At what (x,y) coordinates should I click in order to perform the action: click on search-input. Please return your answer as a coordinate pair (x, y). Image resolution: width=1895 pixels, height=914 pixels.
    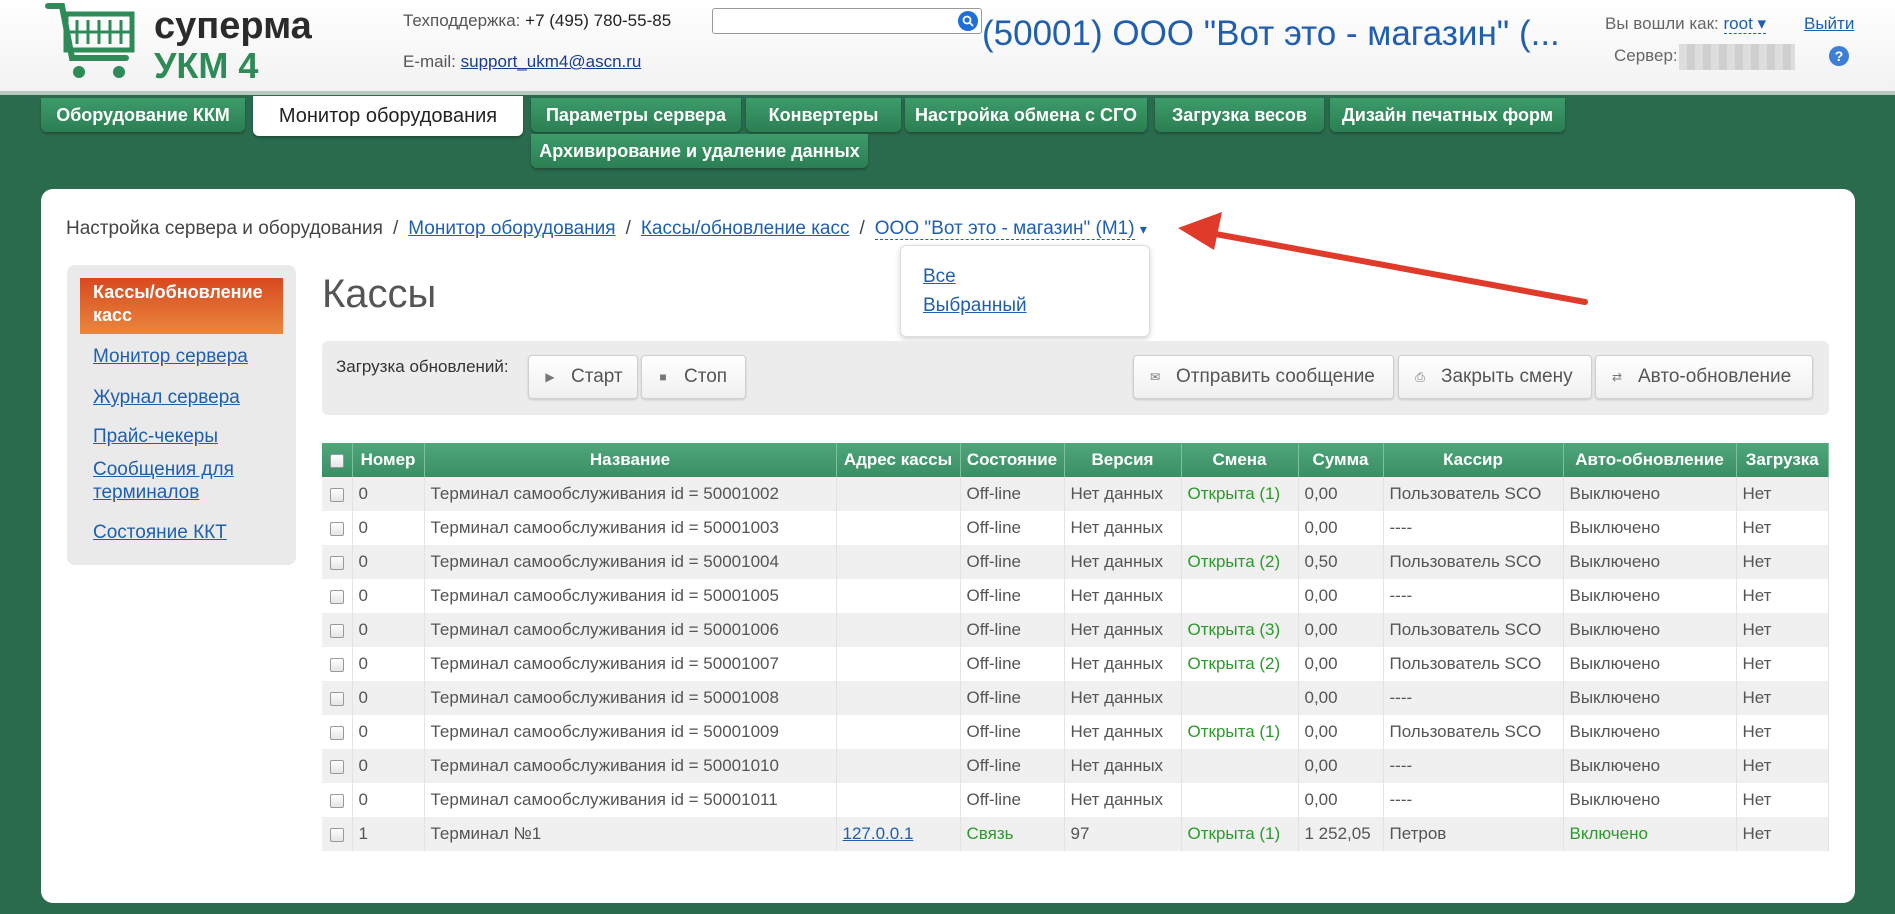
    Looking at the image, I should click on (847, 21).